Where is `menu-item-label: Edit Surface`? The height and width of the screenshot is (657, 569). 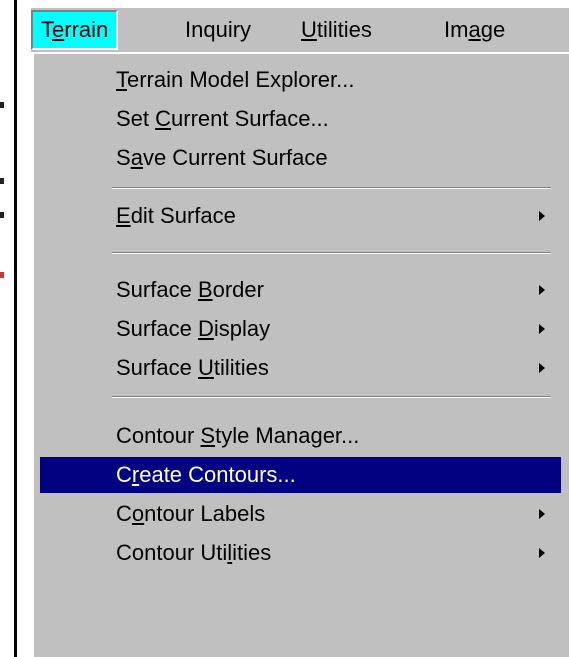
menu-item-label: Edit Surface is located at coordinates (176, 215).